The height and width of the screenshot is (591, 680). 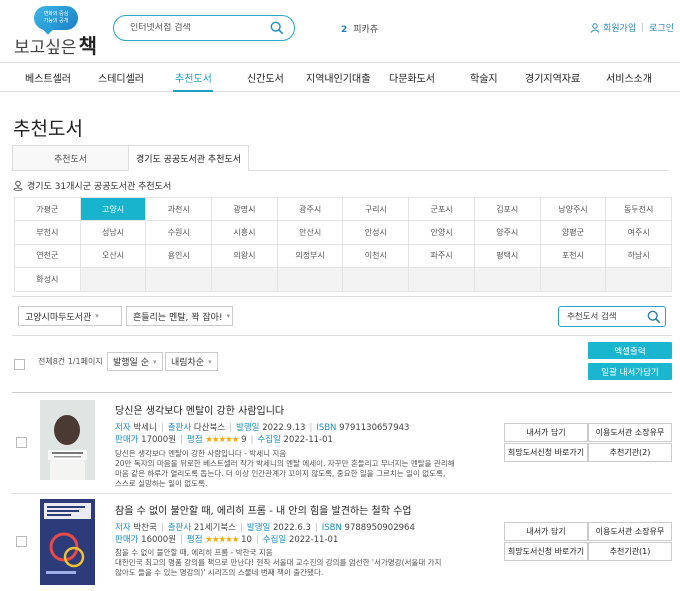 What do you see at coordinates (630, 452) in the screenshot?
I see `recommending-libraries-button: 추천기관(2)` at bounding box center [630, 452].